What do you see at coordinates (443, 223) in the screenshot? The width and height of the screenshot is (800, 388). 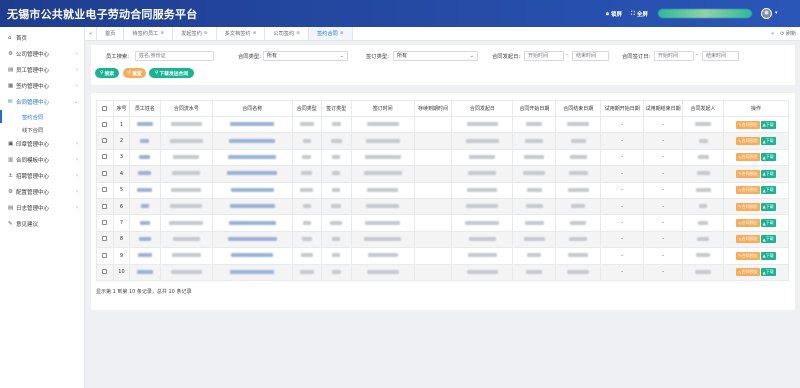 I see `table-row: 7 - - ✎ 合同预览 ▲ 下载` at bounding box center [443, 223].